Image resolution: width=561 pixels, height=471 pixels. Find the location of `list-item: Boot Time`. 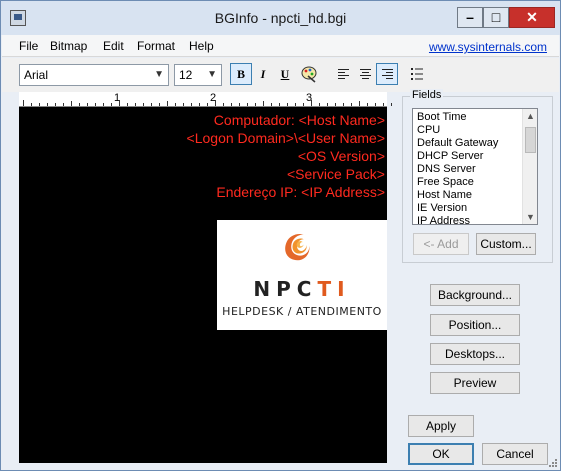

list-item: Boot Time is located at coordinates (442, 117).